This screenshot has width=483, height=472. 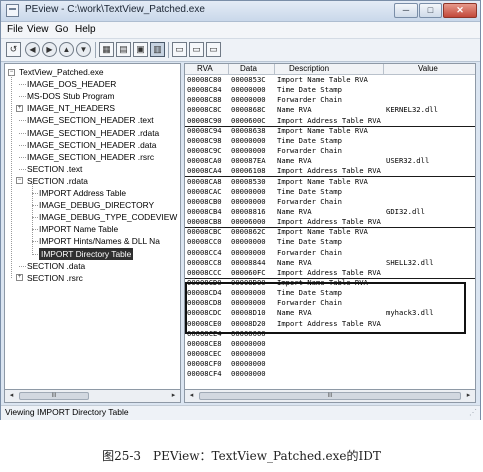 I want to click on column-data: Data, so click(x=248, y=69).